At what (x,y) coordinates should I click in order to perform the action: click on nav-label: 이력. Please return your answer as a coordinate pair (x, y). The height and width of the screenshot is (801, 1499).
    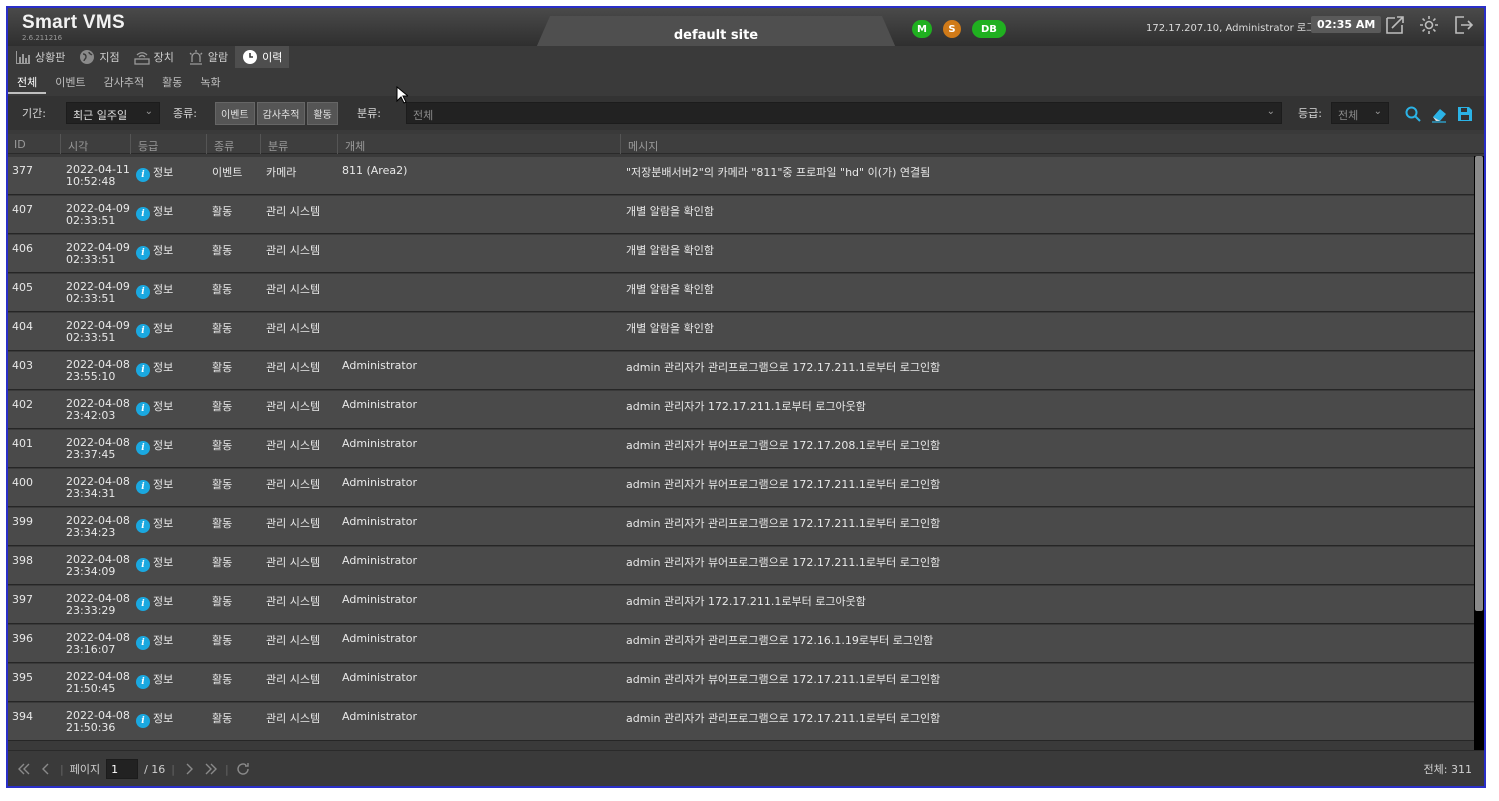
    Looking at the image, I should click on (272, 57).